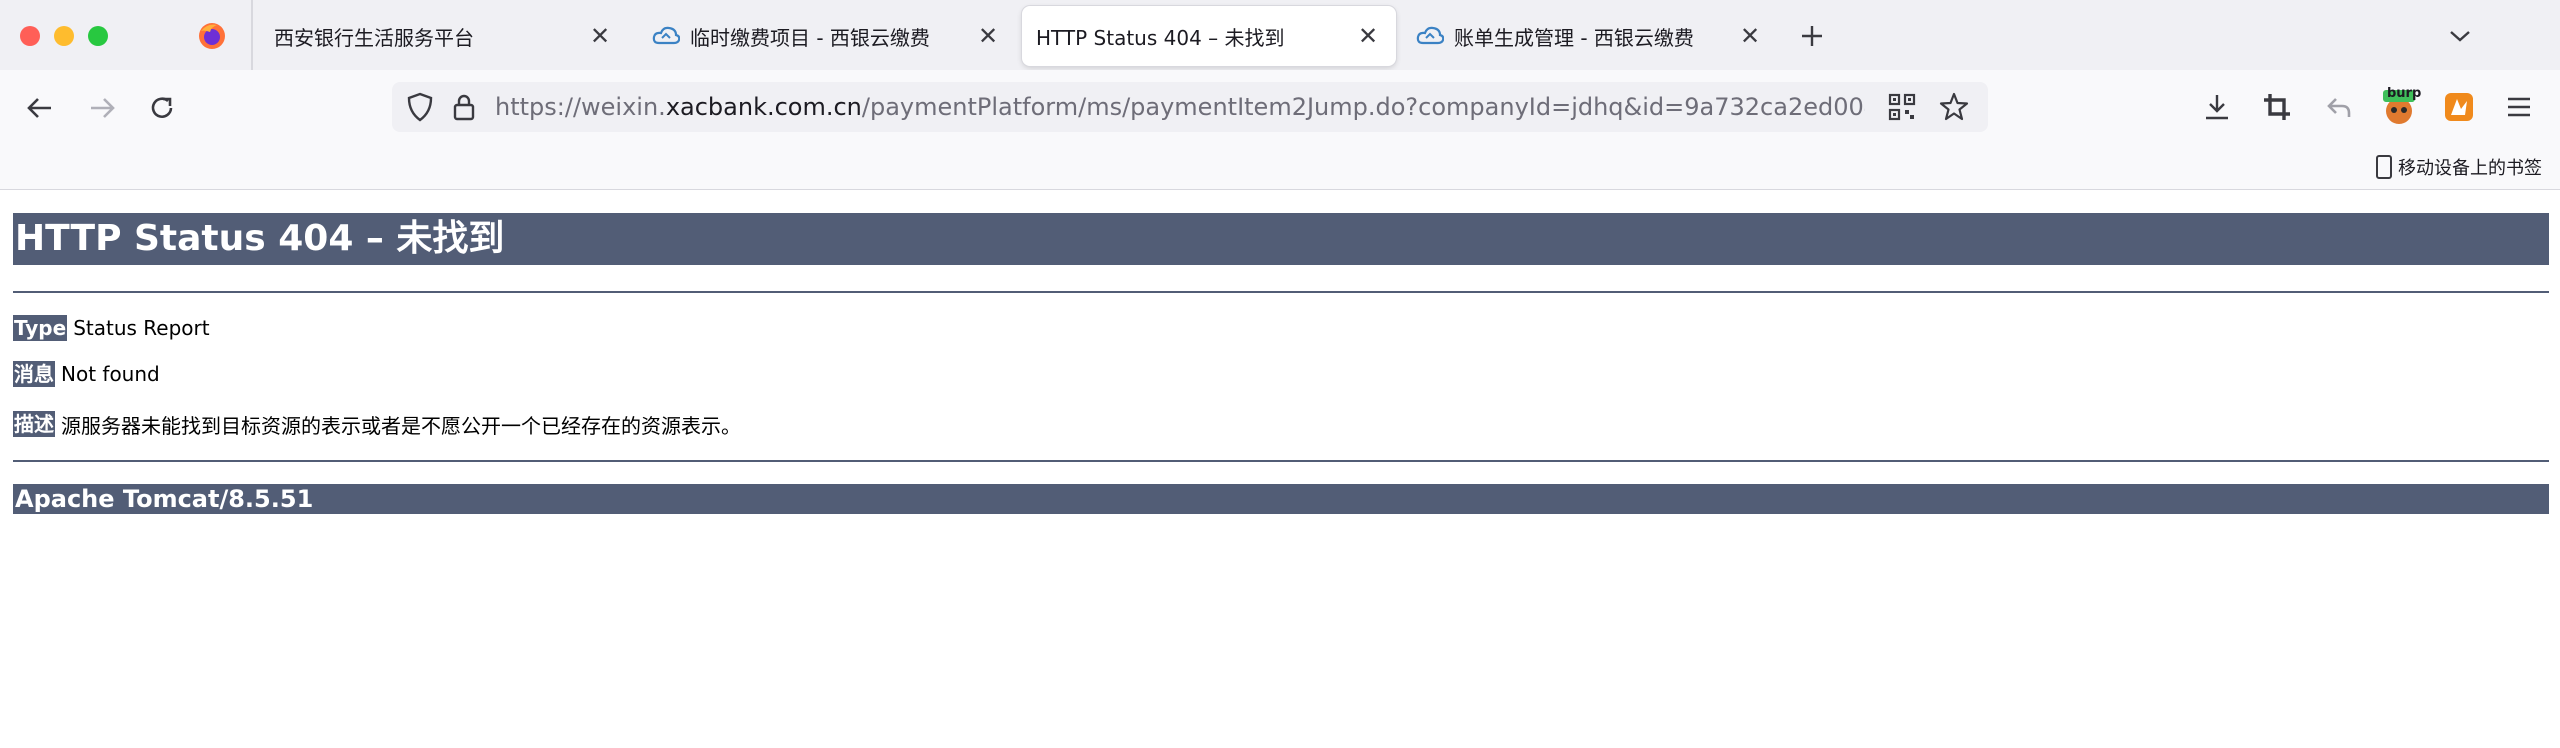 The image size is (2560, 748). I want to click on tab-xian-bank-life: 西安银行生活服务平台 ✕, so click(443, 36).